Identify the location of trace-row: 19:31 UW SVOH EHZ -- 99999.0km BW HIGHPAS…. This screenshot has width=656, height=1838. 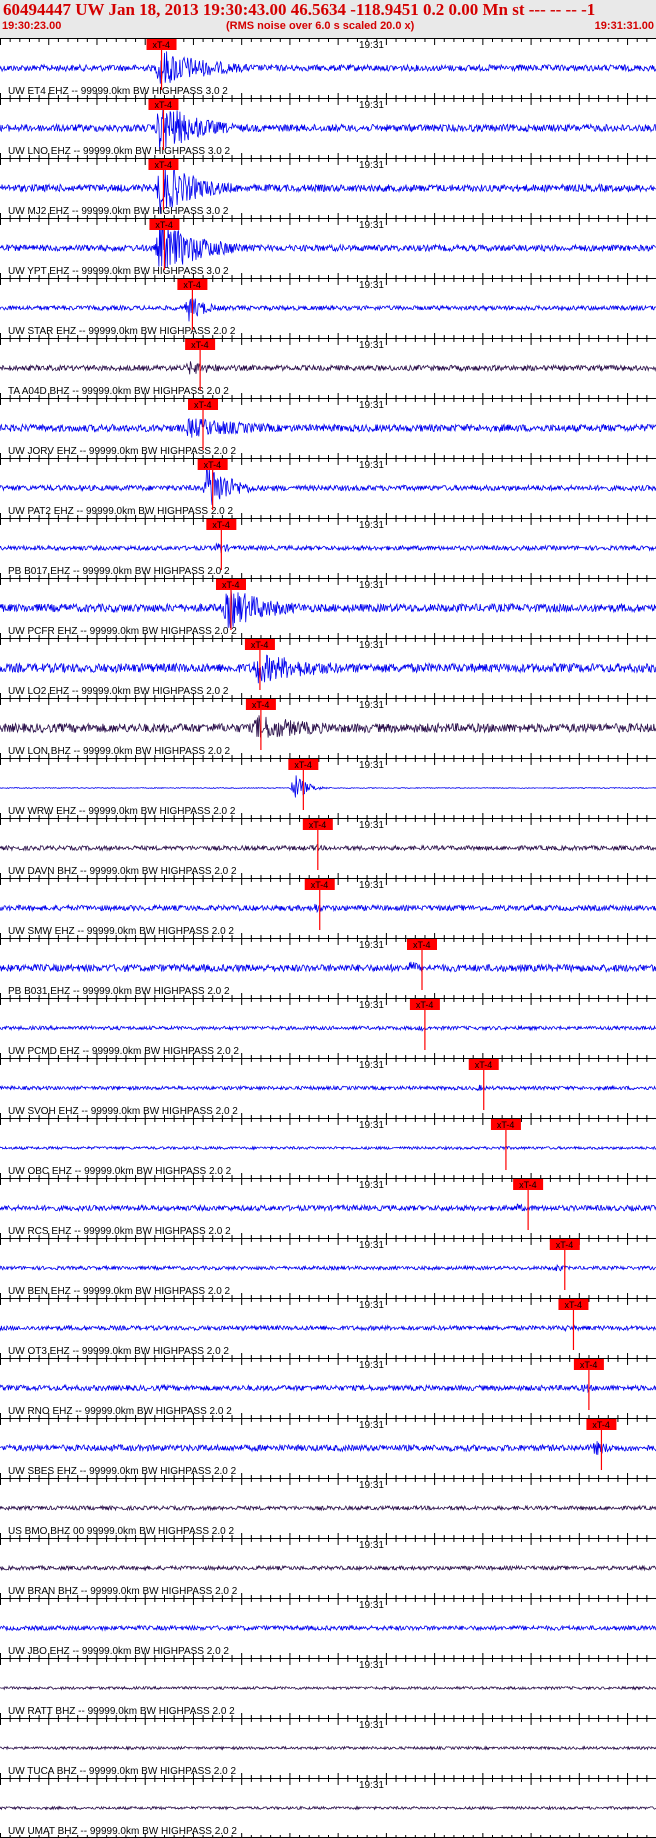
(328, 1088).